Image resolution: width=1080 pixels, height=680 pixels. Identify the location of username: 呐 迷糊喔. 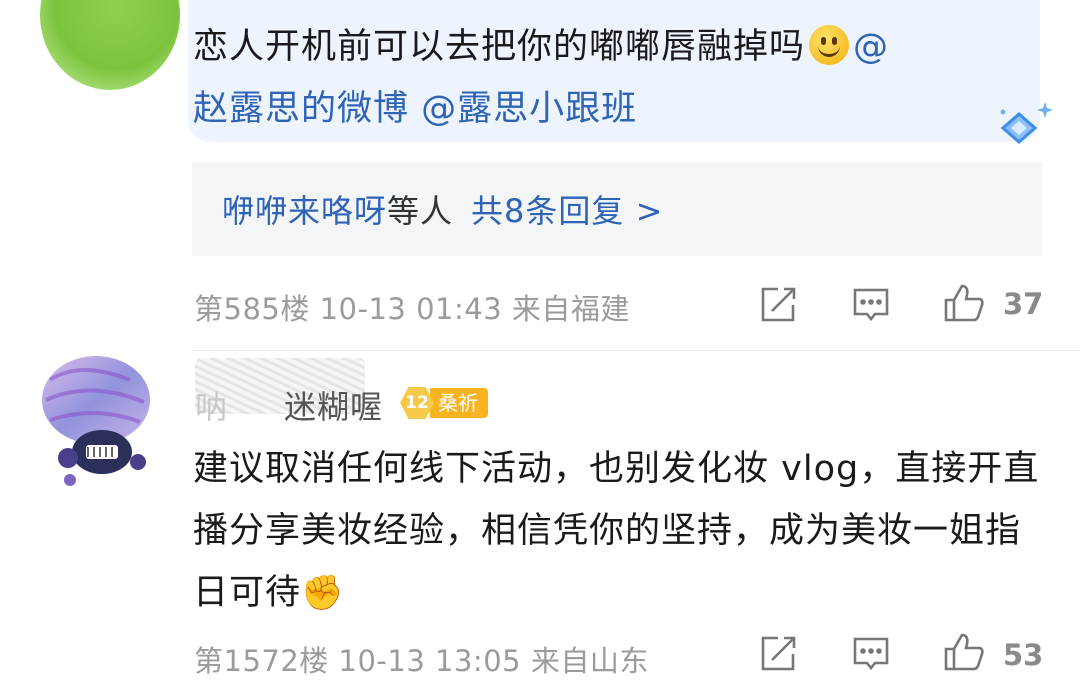
(289, 405).